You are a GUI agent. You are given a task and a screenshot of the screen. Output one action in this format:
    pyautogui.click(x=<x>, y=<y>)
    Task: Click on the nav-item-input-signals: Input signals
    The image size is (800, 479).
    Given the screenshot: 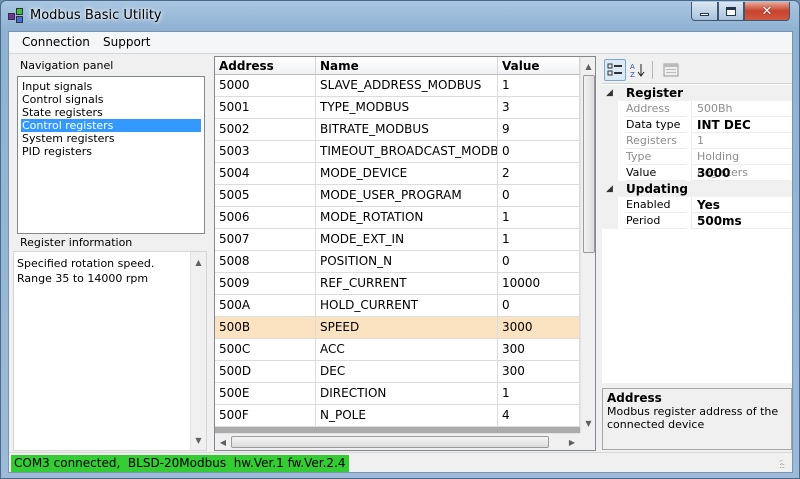 What is the action you would take?
    pyautogui.click(x=57, y=86)
    